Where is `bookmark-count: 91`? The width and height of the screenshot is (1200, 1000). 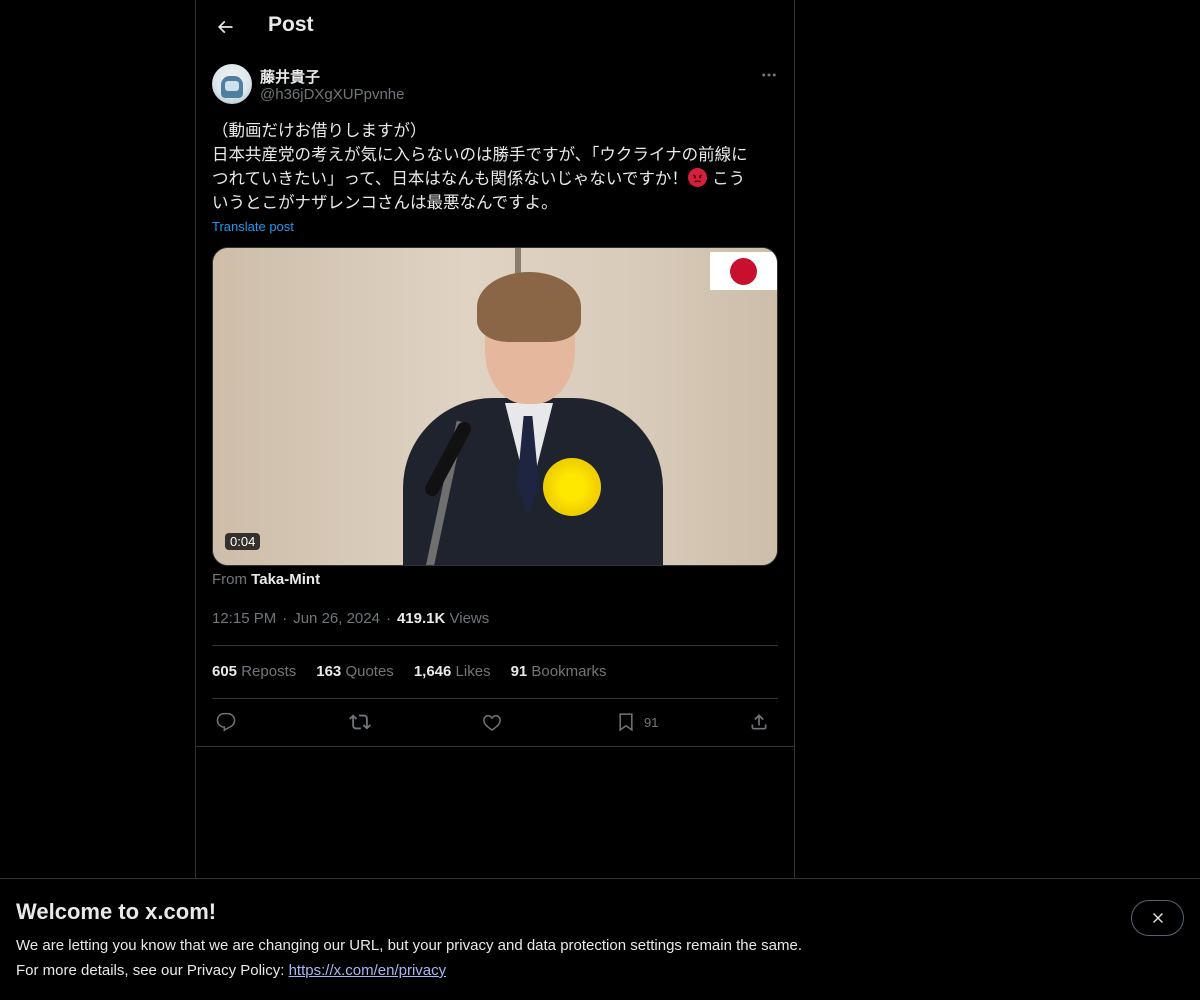
bookmark-count: 91 is located at coordinates (651, 722).